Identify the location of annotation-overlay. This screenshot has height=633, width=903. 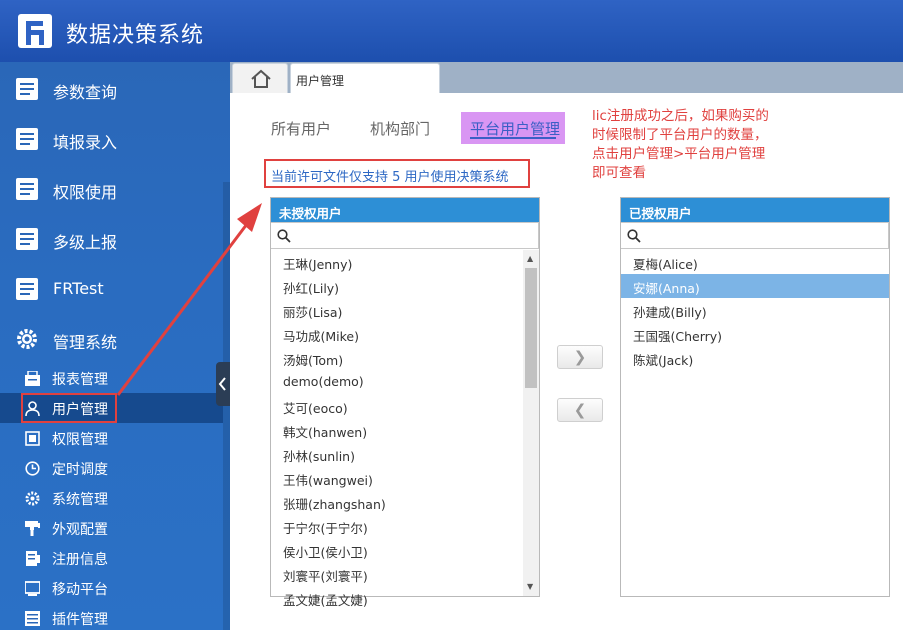
(141, 313).